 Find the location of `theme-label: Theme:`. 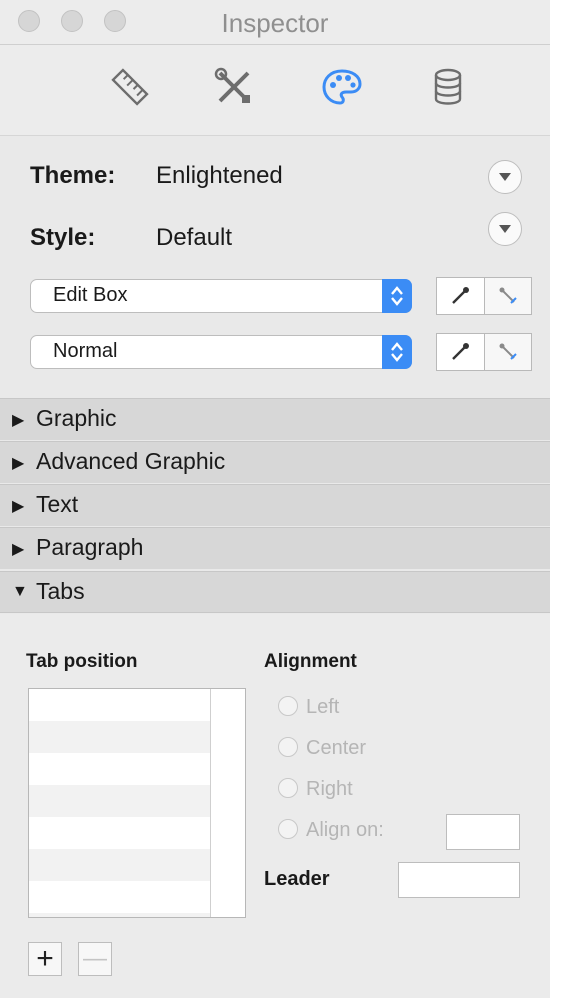

theme-label: Theme: is located at coordinates (73, 175).